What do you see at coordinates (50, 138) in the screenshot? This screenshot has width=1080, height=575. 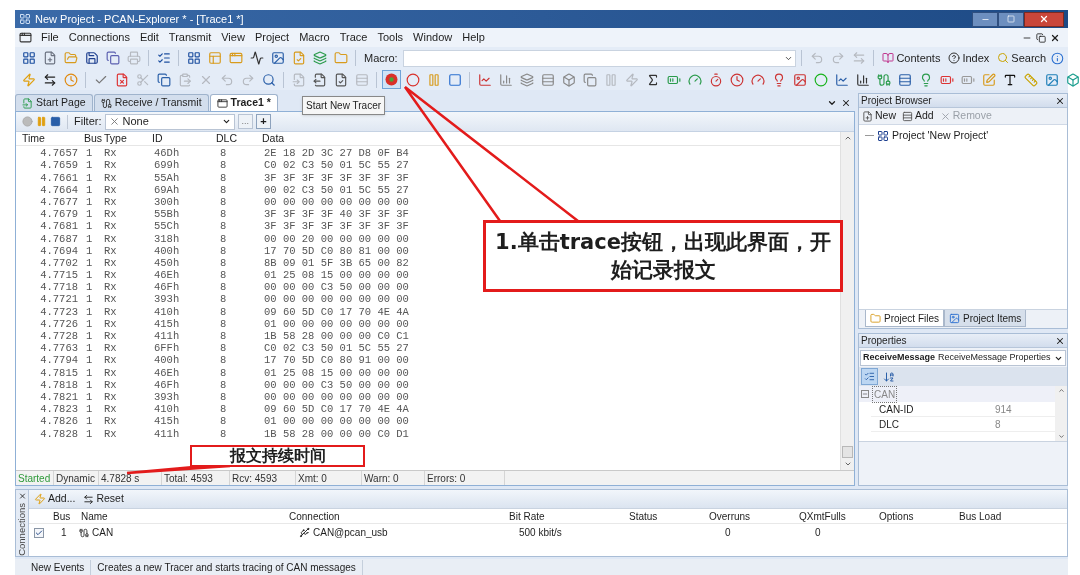 I see `column-header: Time` at bounding box center [50, 138].